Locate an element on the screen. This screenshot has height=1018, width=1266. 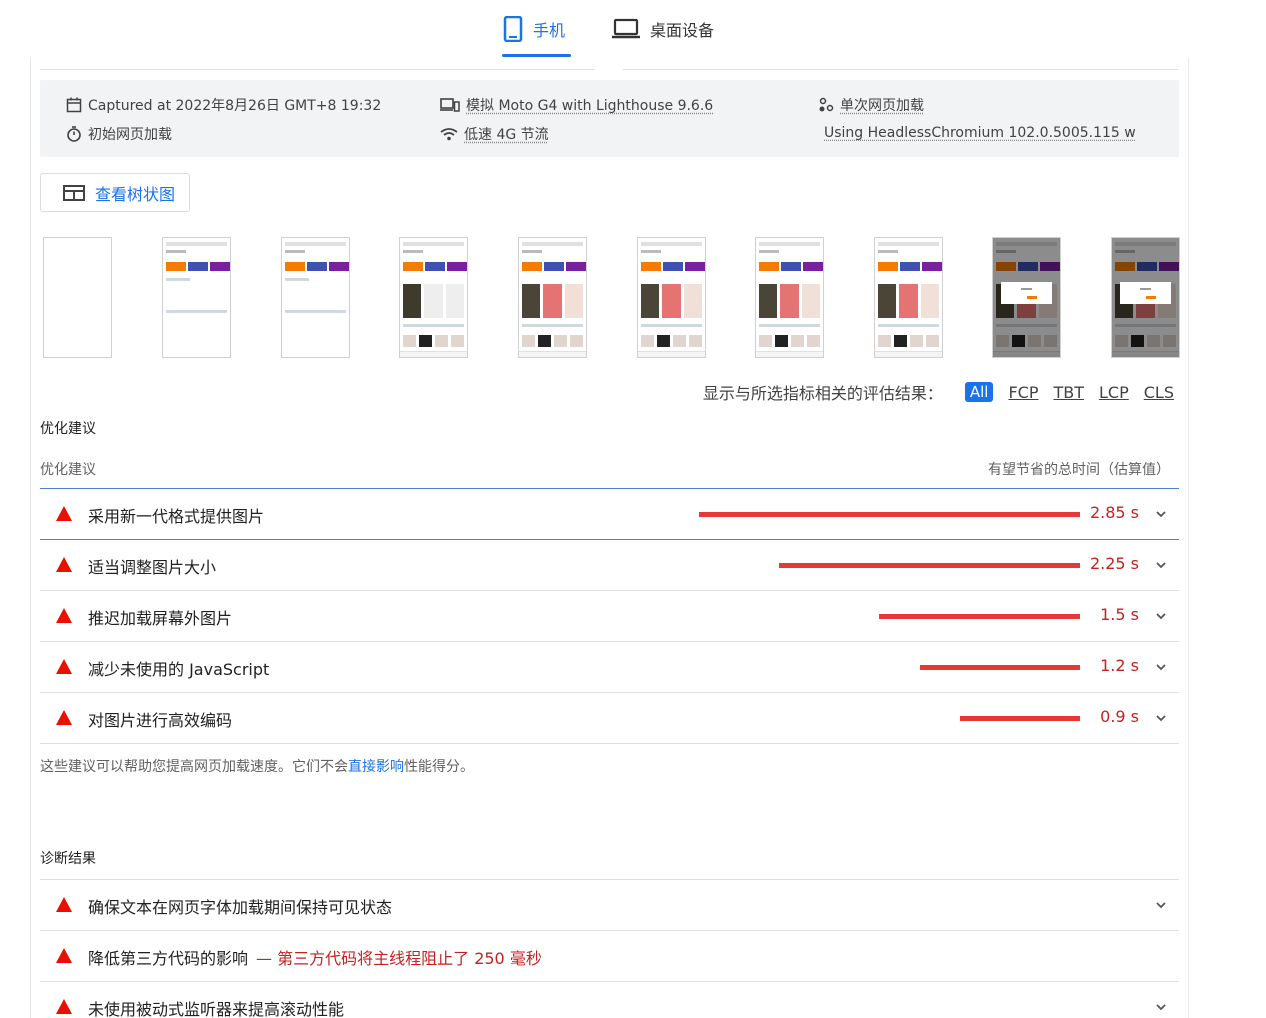
filter-all: All is located at coordinates (979, 392).